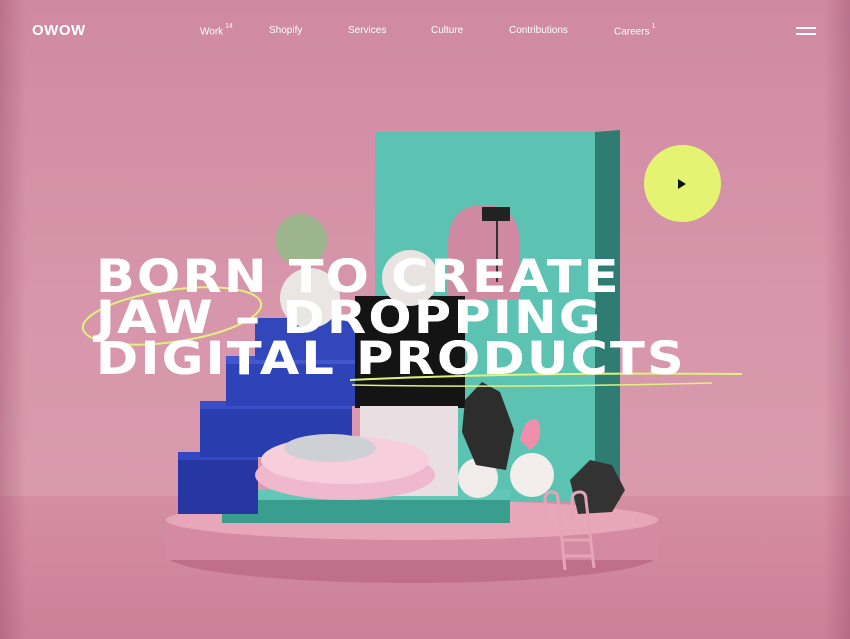  I want to click on left-edge-shadow, so click(13, 319).